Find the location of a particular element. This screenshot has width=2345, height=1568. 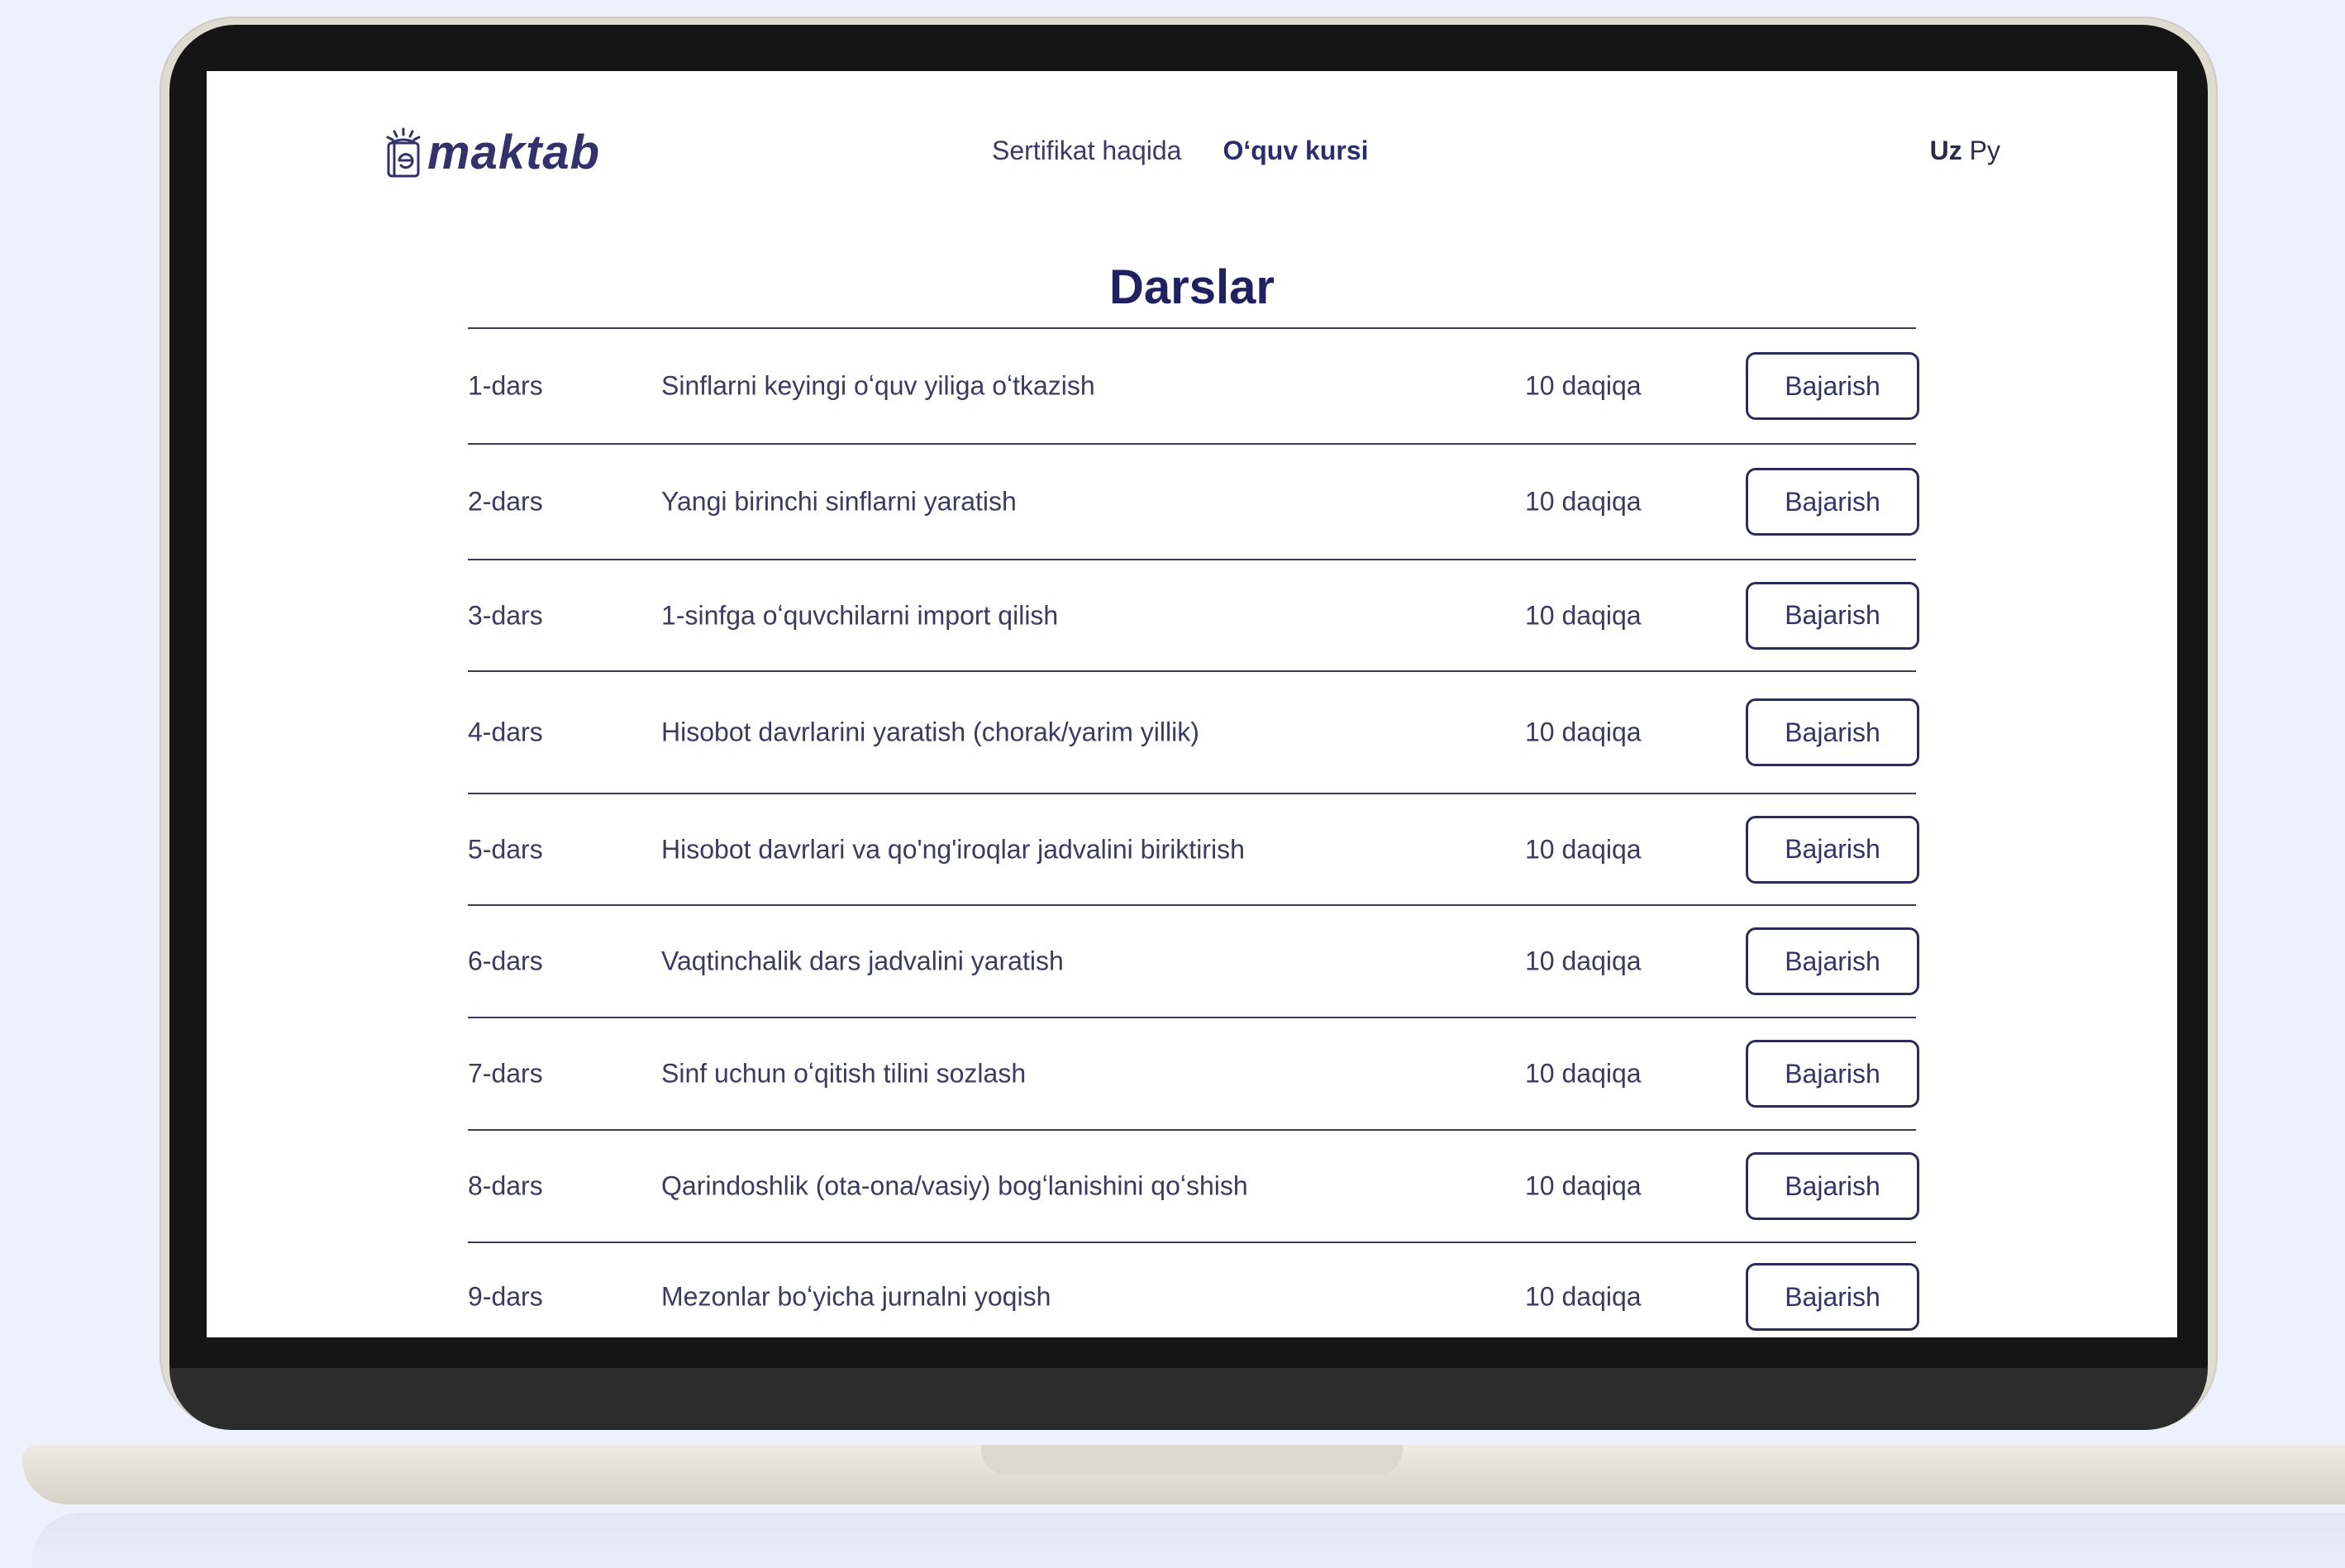

lesson-number: 7-dars is located at coordinates (505, 1073).